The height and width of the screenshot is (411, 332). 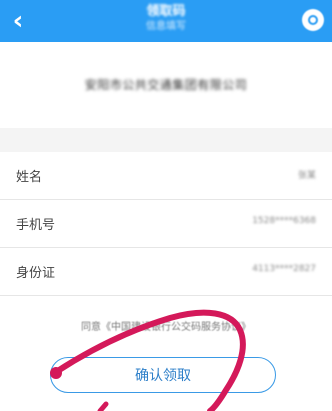 What do you see at coordinates (306, 176) in the screenshot?
I see `name-value: 张某` at bounding box center [306, 176].